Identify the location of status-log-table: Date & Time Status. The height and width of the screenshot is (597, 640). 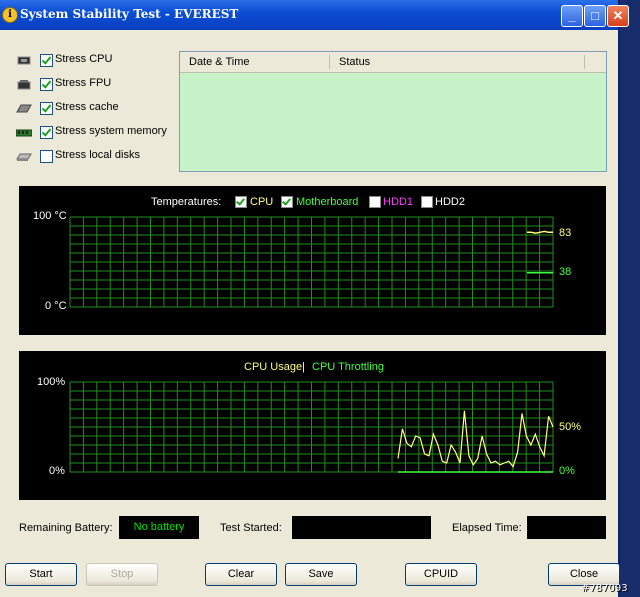
(393, 111).